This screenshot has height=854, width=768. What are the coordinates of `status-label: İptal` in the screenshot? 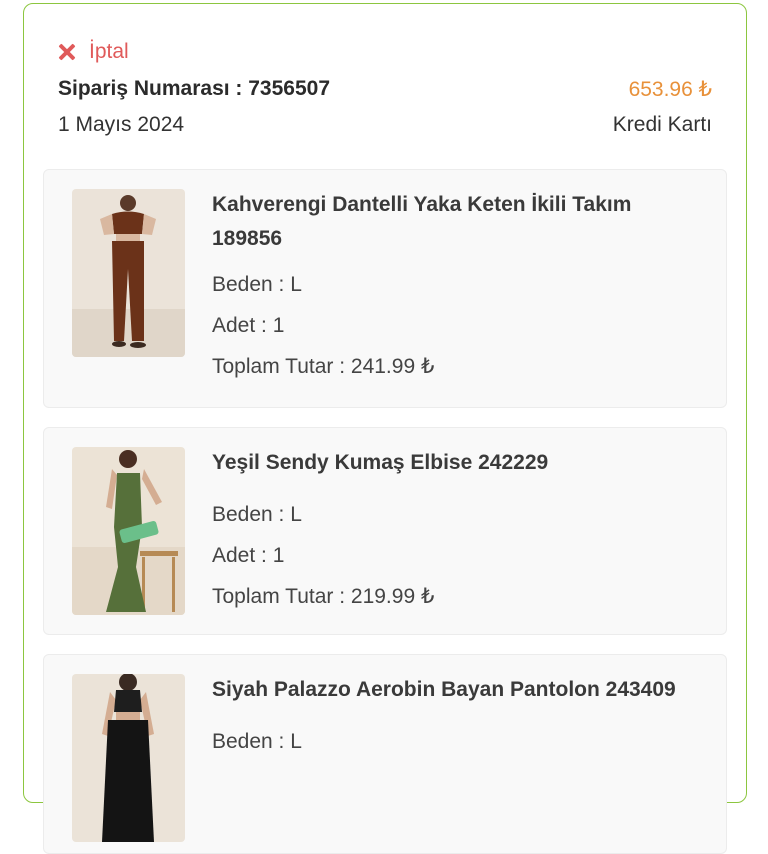 It's located at (109, 51).